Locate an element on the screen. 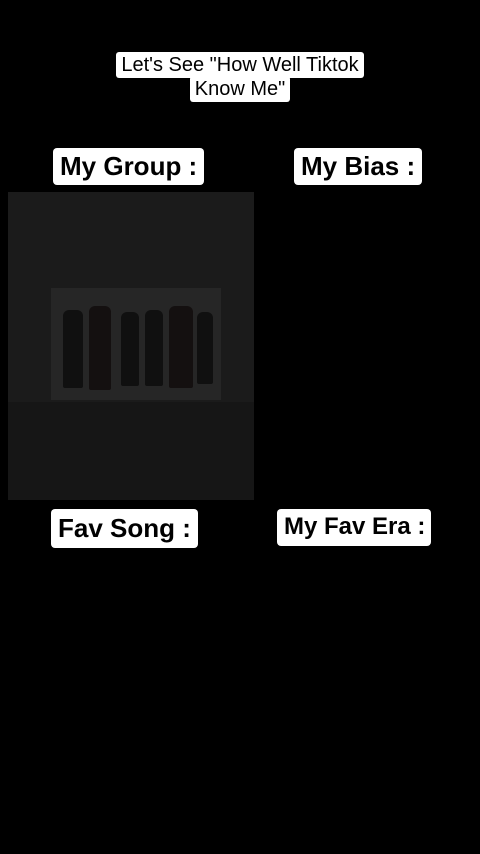 This screenshot has height=854, width=480. video-floor is located at coordinates (131, 451).